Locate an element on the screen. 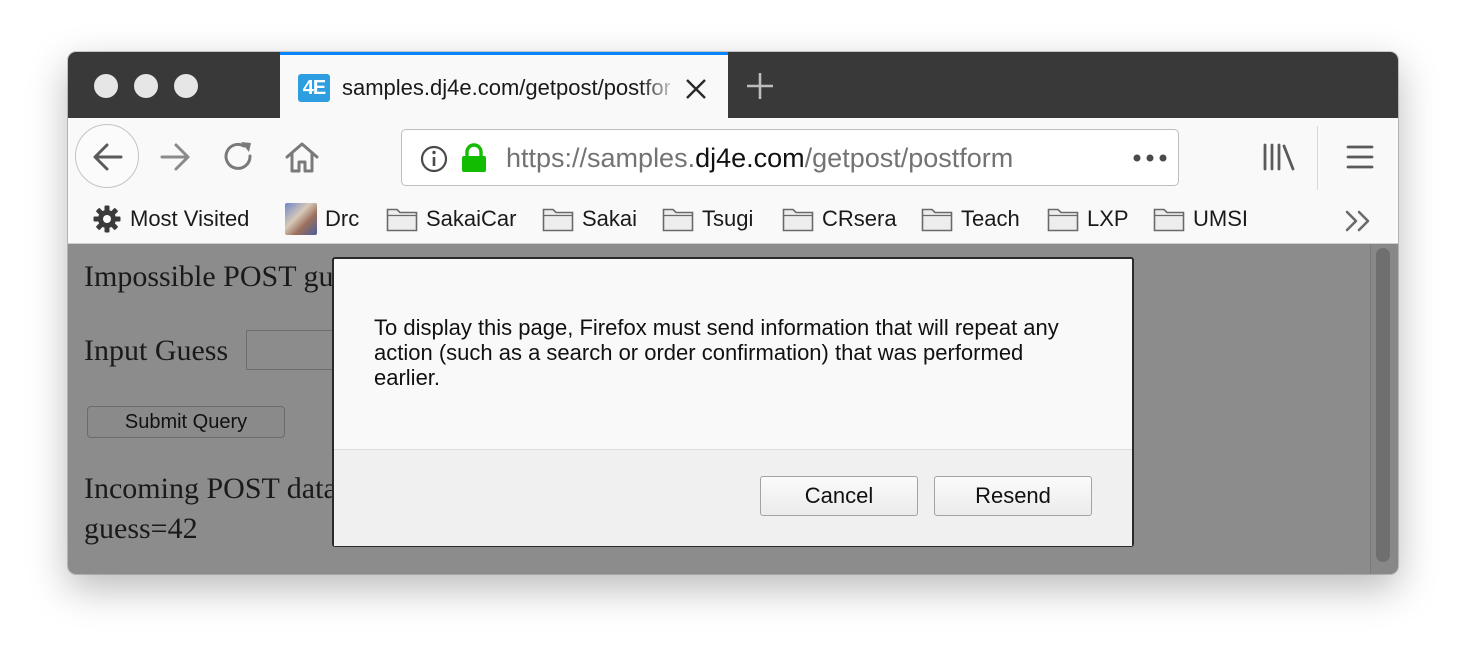 This screenshot has height=658, width=1466. gear-icon is located at coordinates (107, 219).